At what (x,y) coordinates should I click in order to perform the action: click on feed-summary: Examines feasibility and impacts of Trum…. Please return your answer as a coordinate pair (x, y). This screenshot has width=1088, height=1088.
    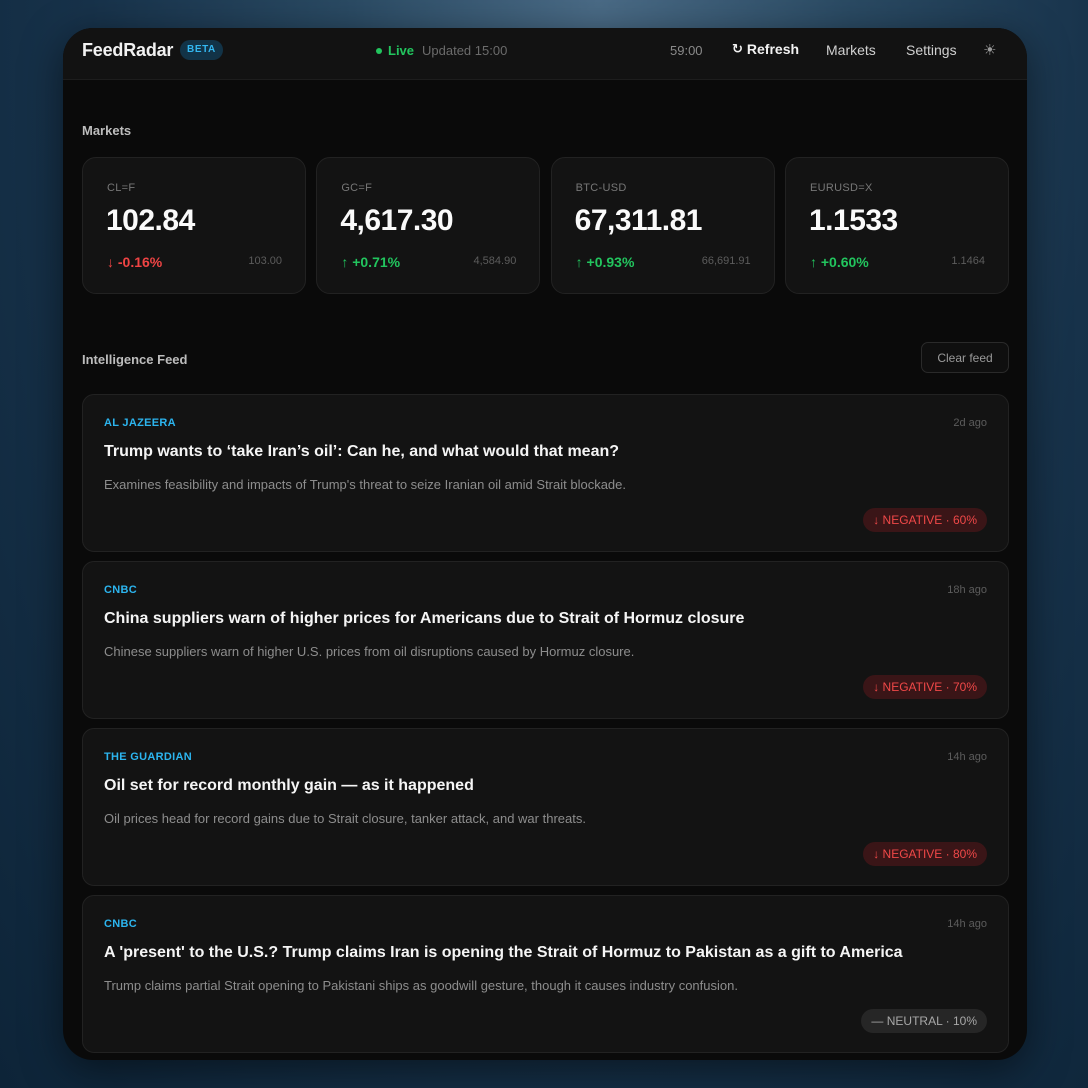
    Looking at the image, I should click on (365, 484).